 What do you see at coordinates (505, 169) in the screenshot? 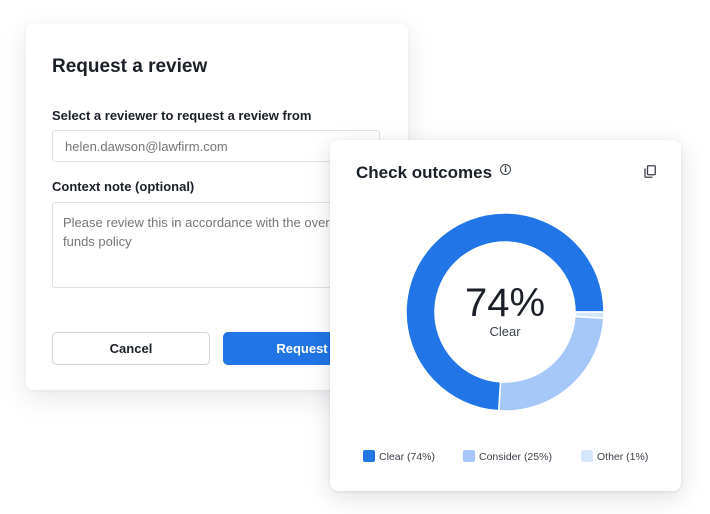
I see `info-icon: i` at bounding box center [505, 169].